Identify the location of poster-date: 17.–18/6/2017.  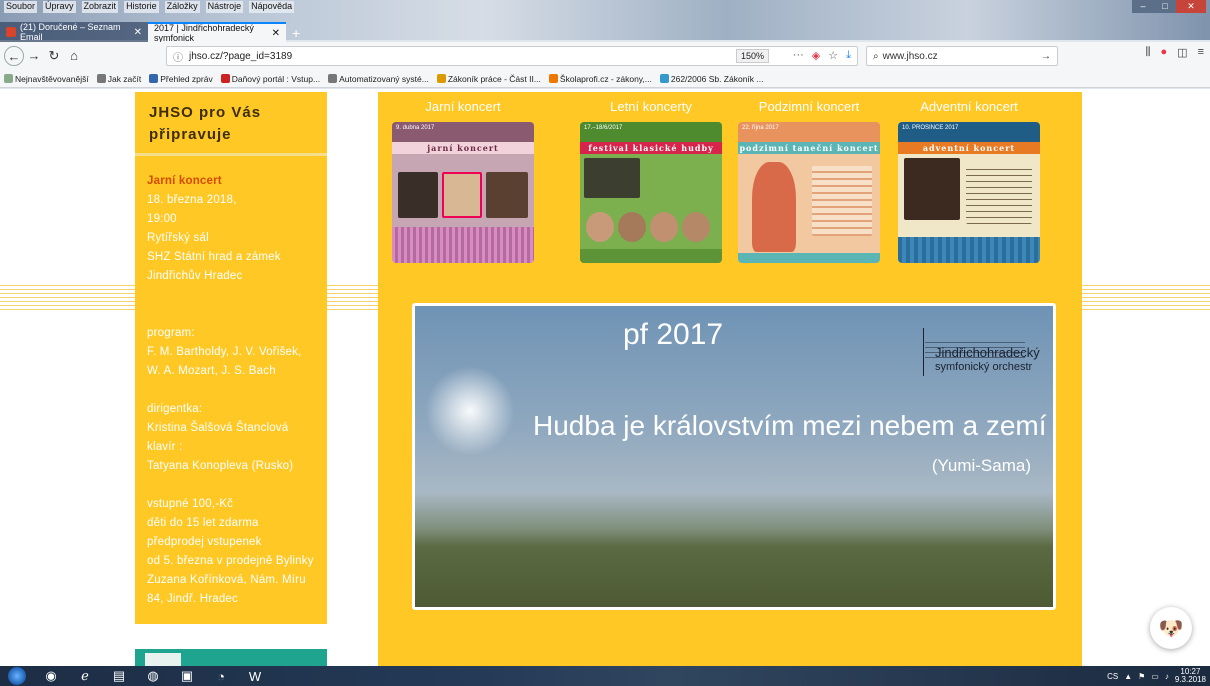
(603, 128).